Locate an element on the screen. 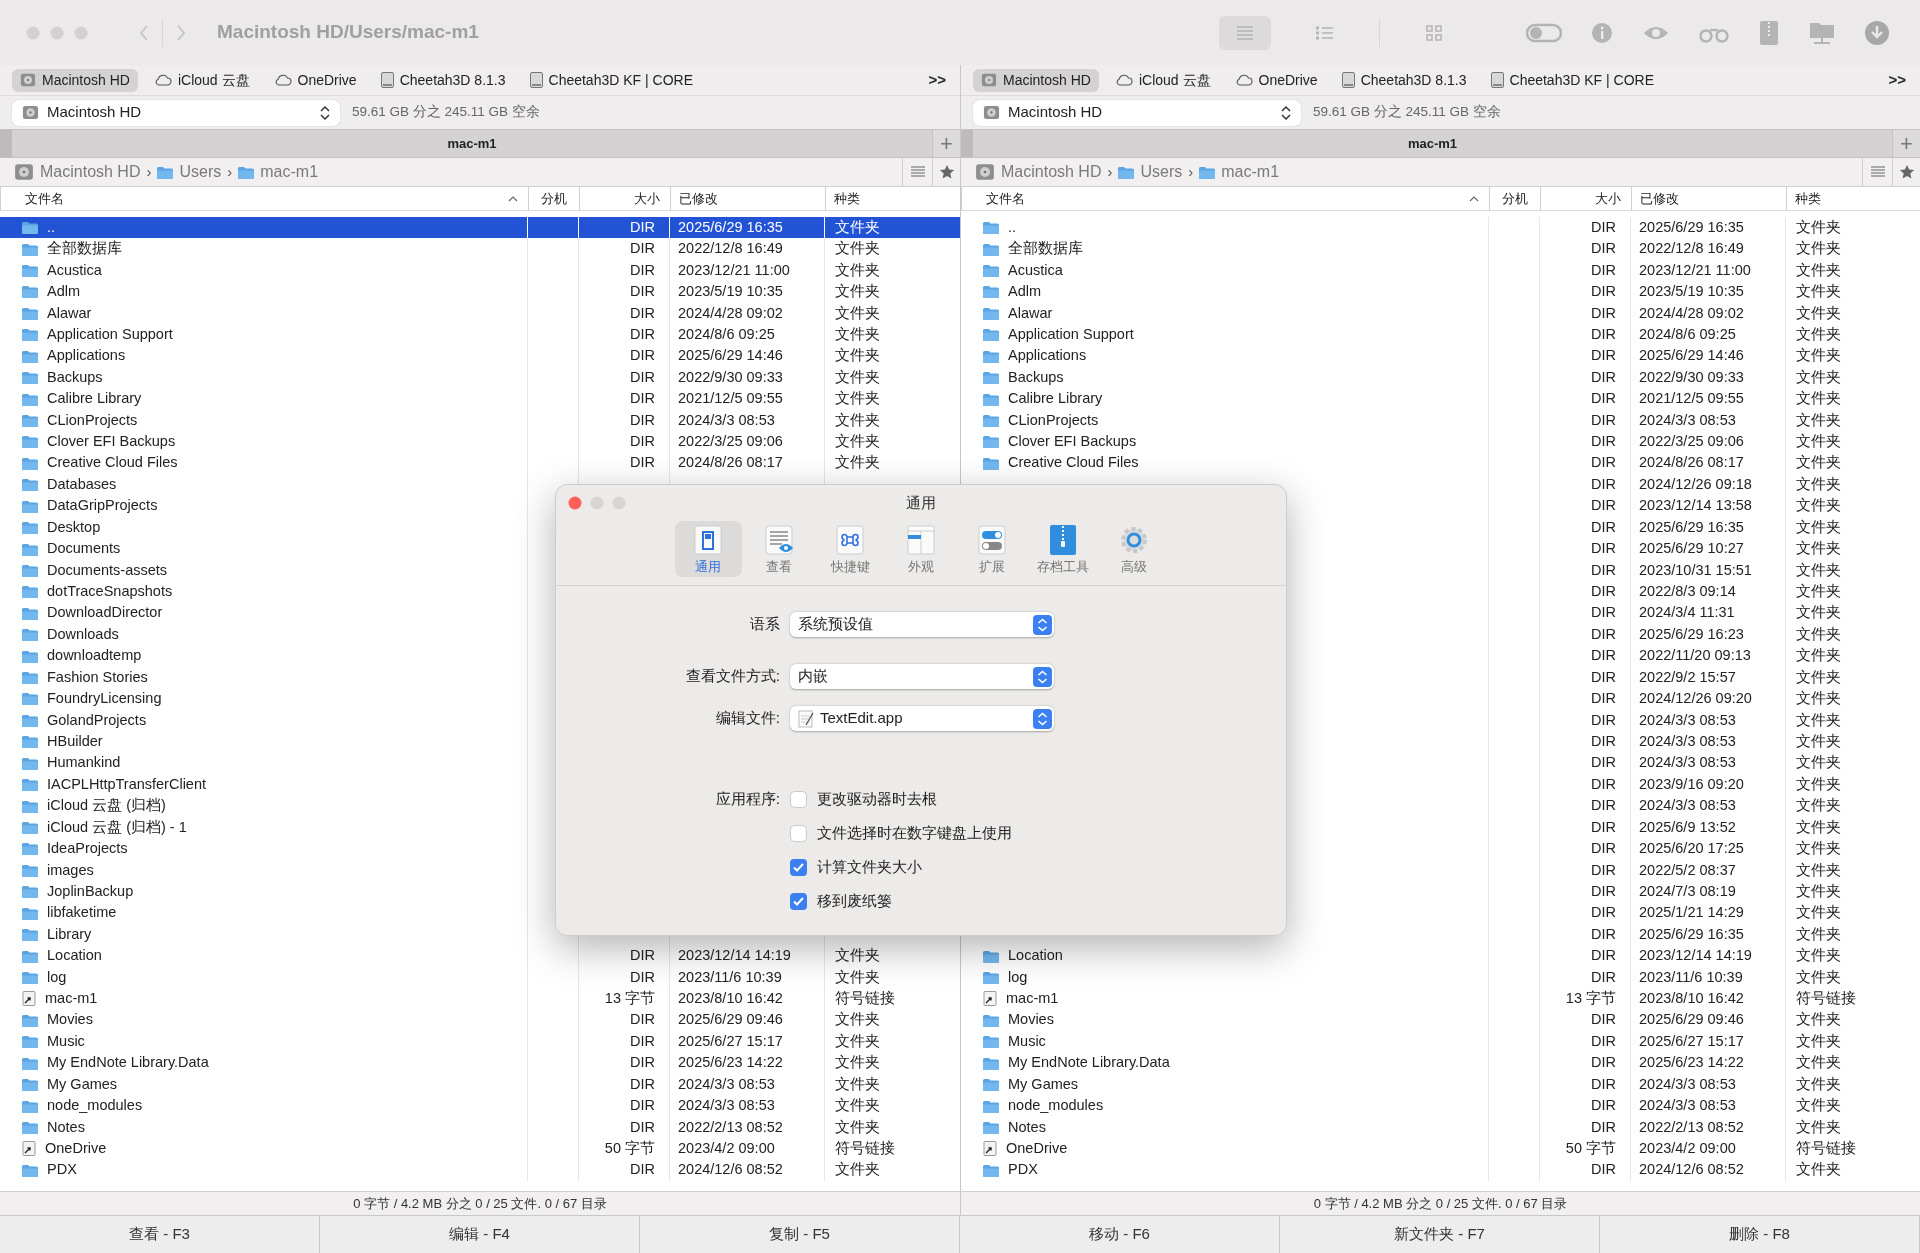 Image resolution: width=1920 pixels, height=1253 pixels. info-icon is located at coordinates (1602, 32).